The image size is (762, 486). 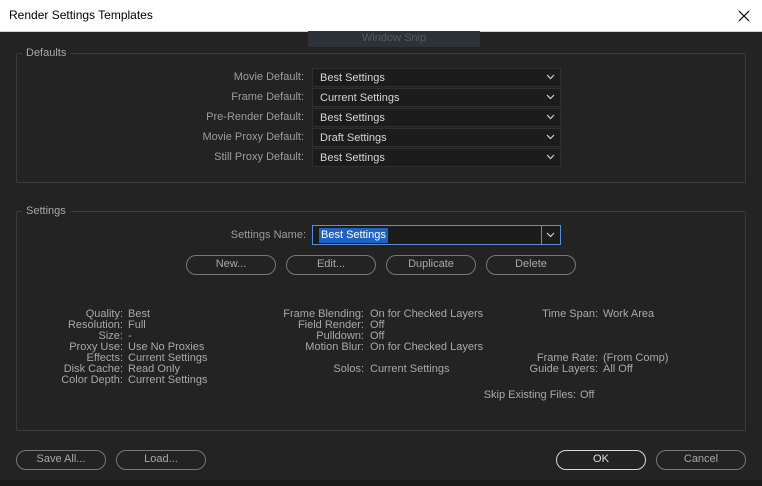 I want to click on ok-button-label: OK, so click(x=601, y=459).